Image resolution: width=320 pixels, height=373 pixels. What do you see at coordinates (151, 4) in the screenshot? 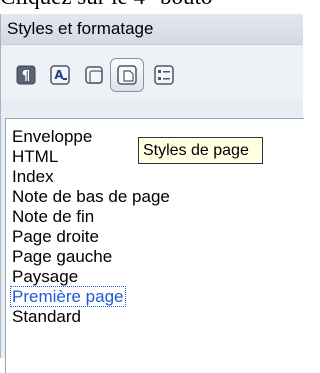
I see `instruction-caption: Cliquez sur le 4° bouto` at bounding box center [151, 4].